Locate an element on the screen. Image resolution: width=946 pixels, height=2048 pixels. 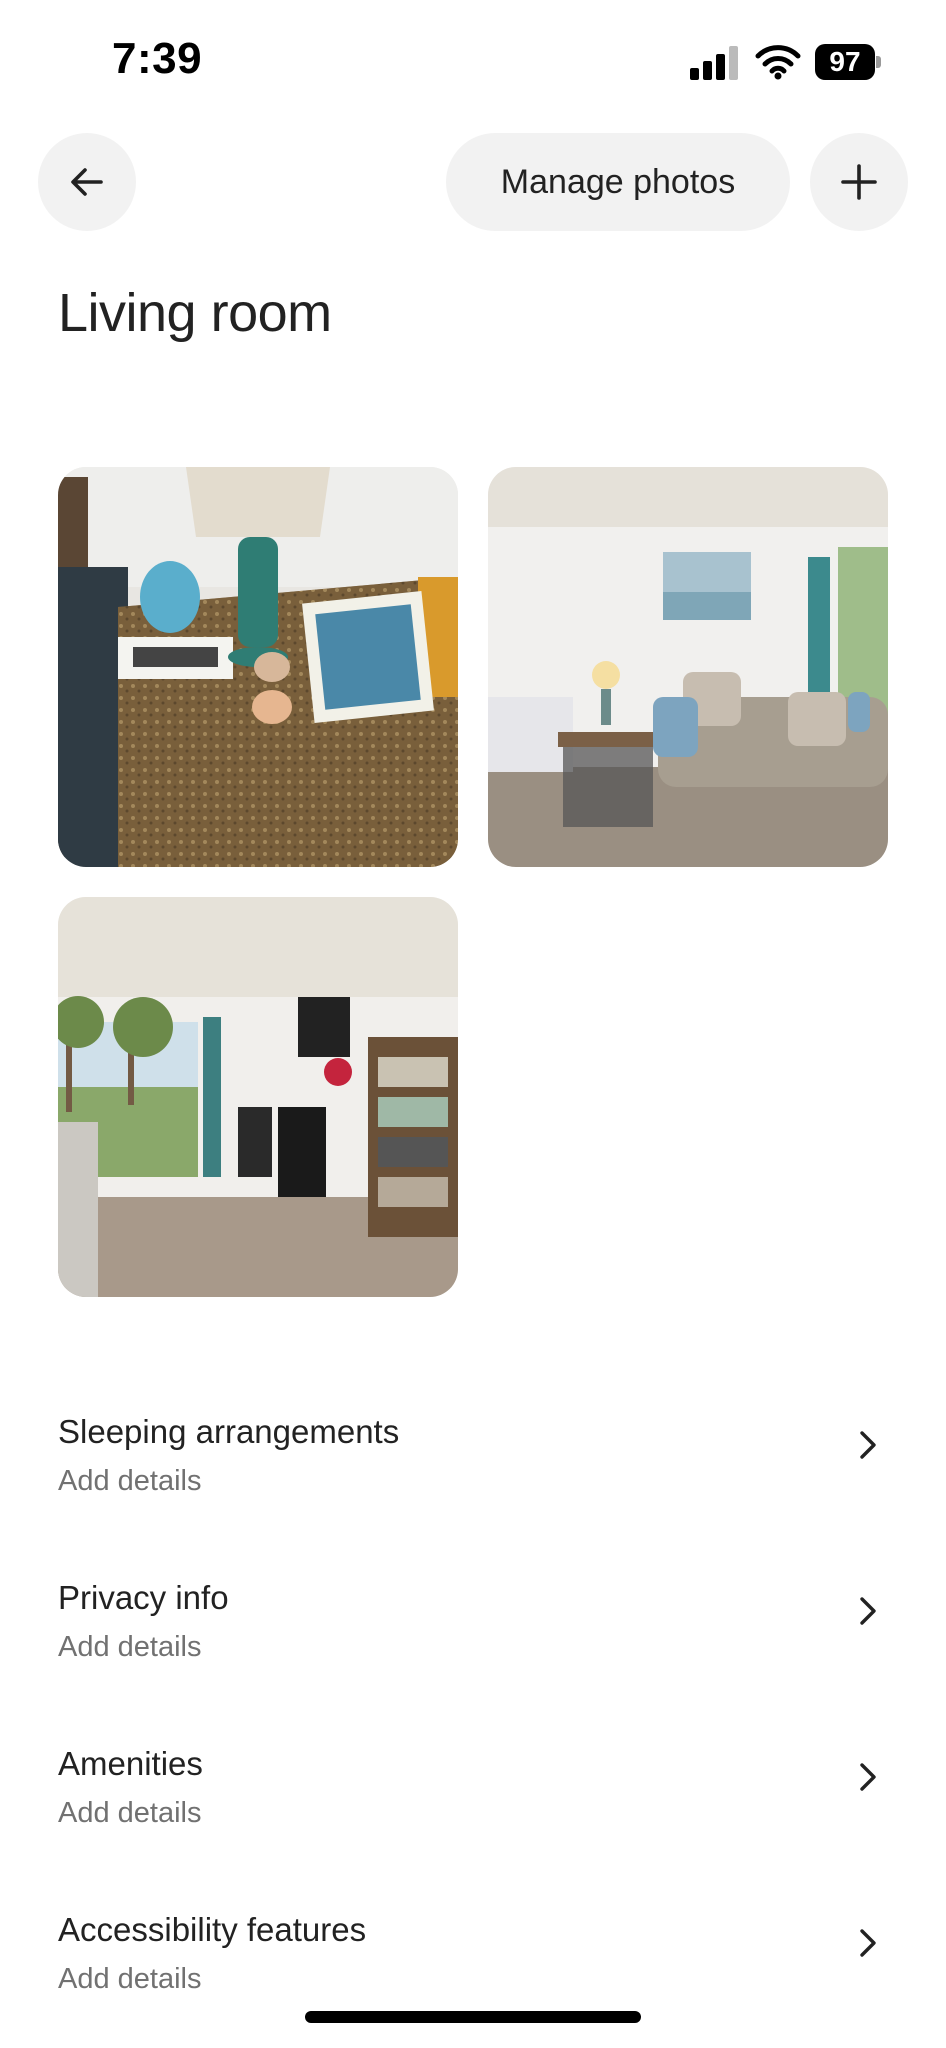
arrow-left-icon is located at coordinates (87, 182).